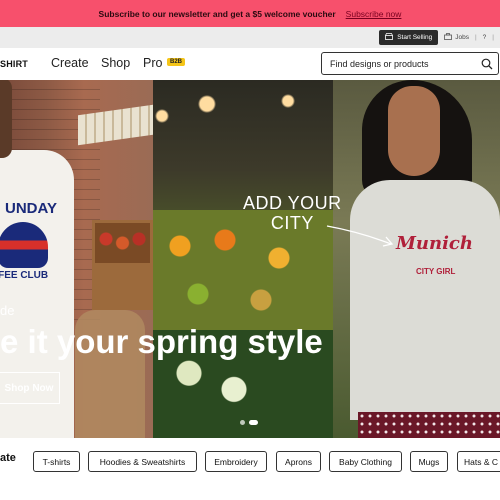 Image resolution: width=500 pixels, height=500 pixels. Describe the element at coordinates (161, 341) in the screenshot. I see `hero-title: e it your spring style` at that location.